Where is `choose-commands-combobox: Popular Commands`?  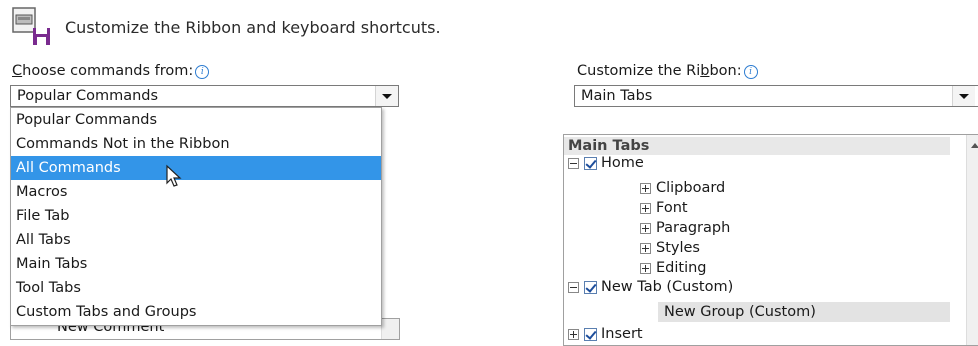 choose-commands-combobox: Popular Commands is located at coordinates (204, 96).